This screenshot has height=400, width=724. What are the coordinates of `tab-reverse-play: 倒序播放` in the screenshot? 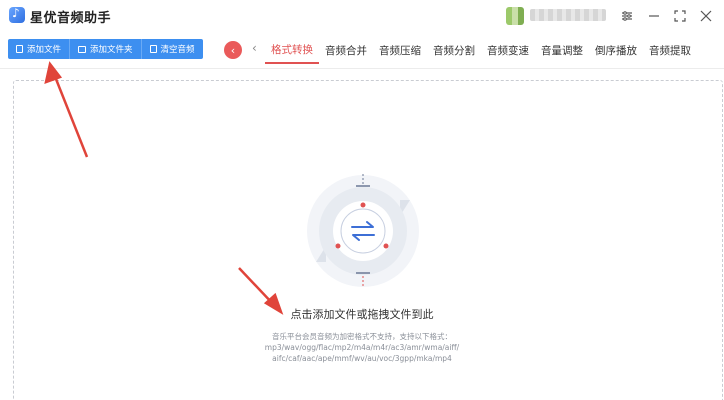 It's located at (616, 50).